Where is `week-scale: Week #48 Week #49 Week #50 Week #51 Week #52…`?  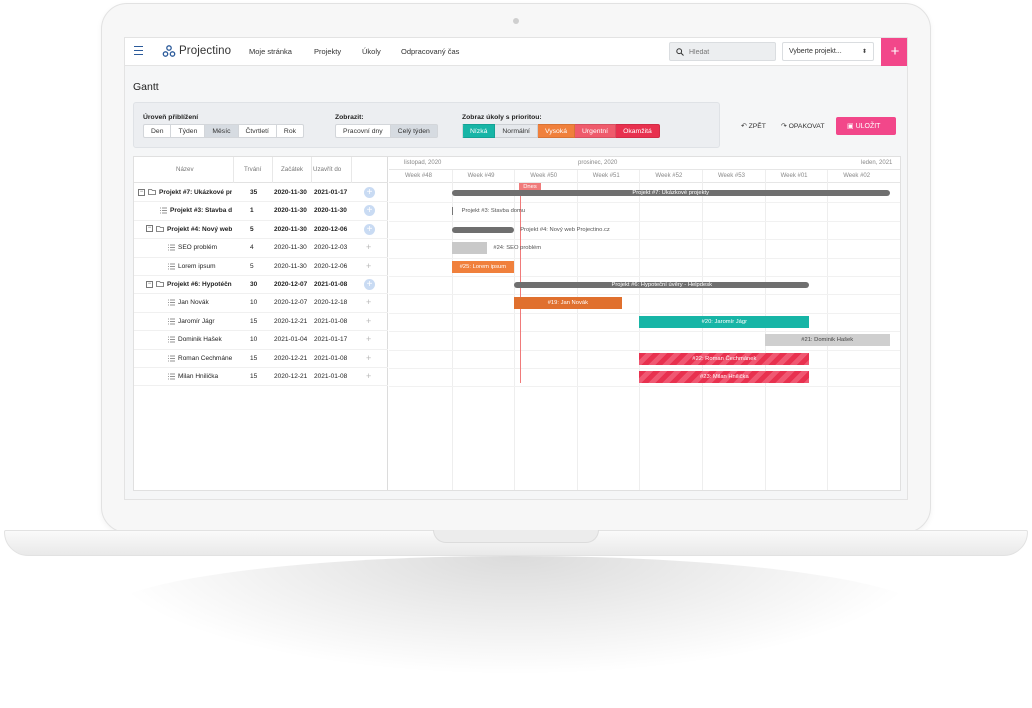
week-scale: Week #48 Week #49 Week #50 Week #51 Week #52… is located at coordinates (644, 176).